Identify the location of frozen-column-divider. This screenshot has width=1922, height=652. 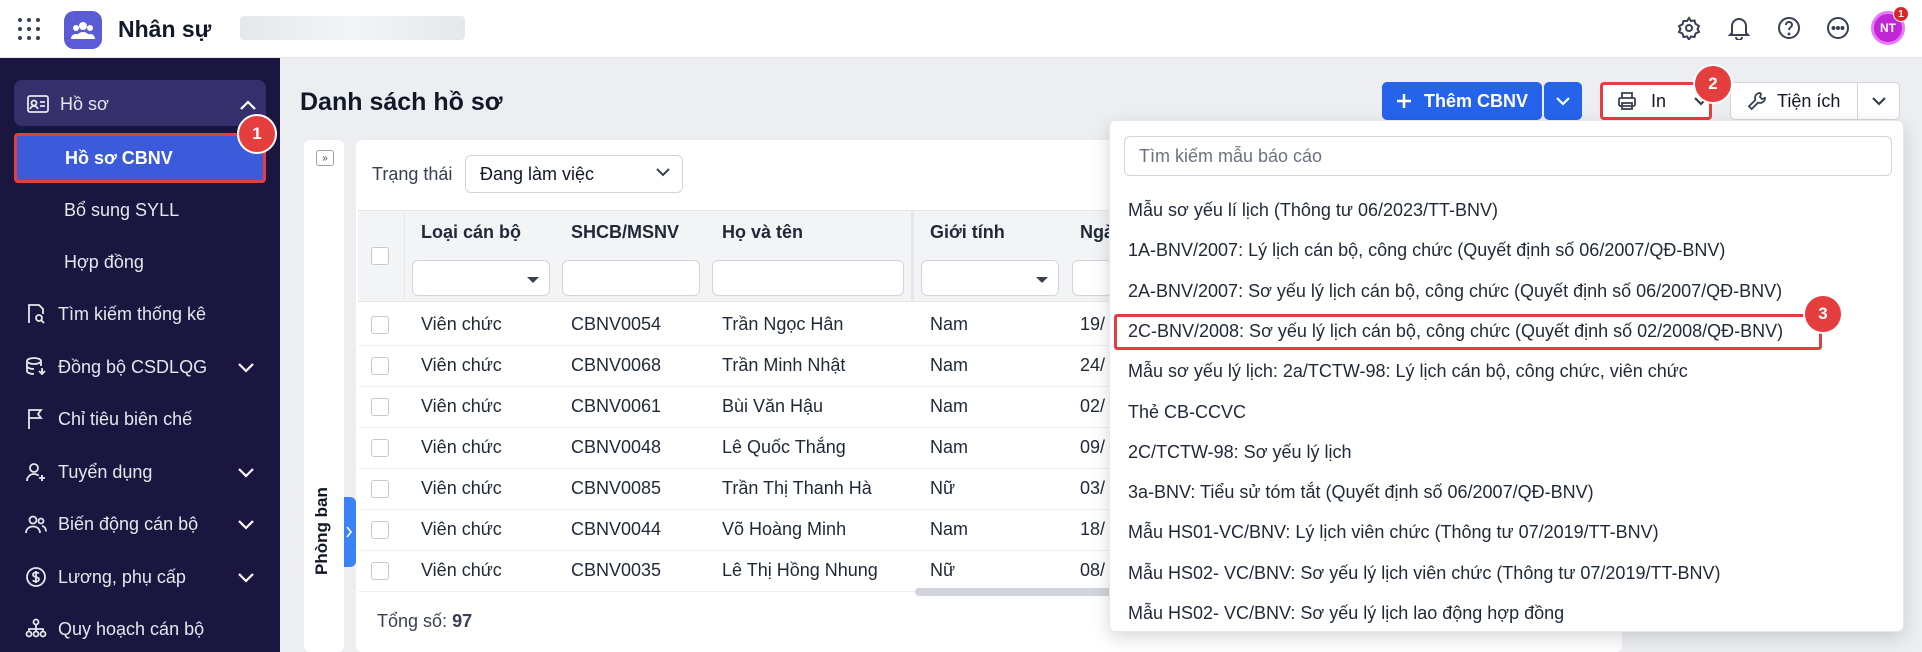
(912, 256).